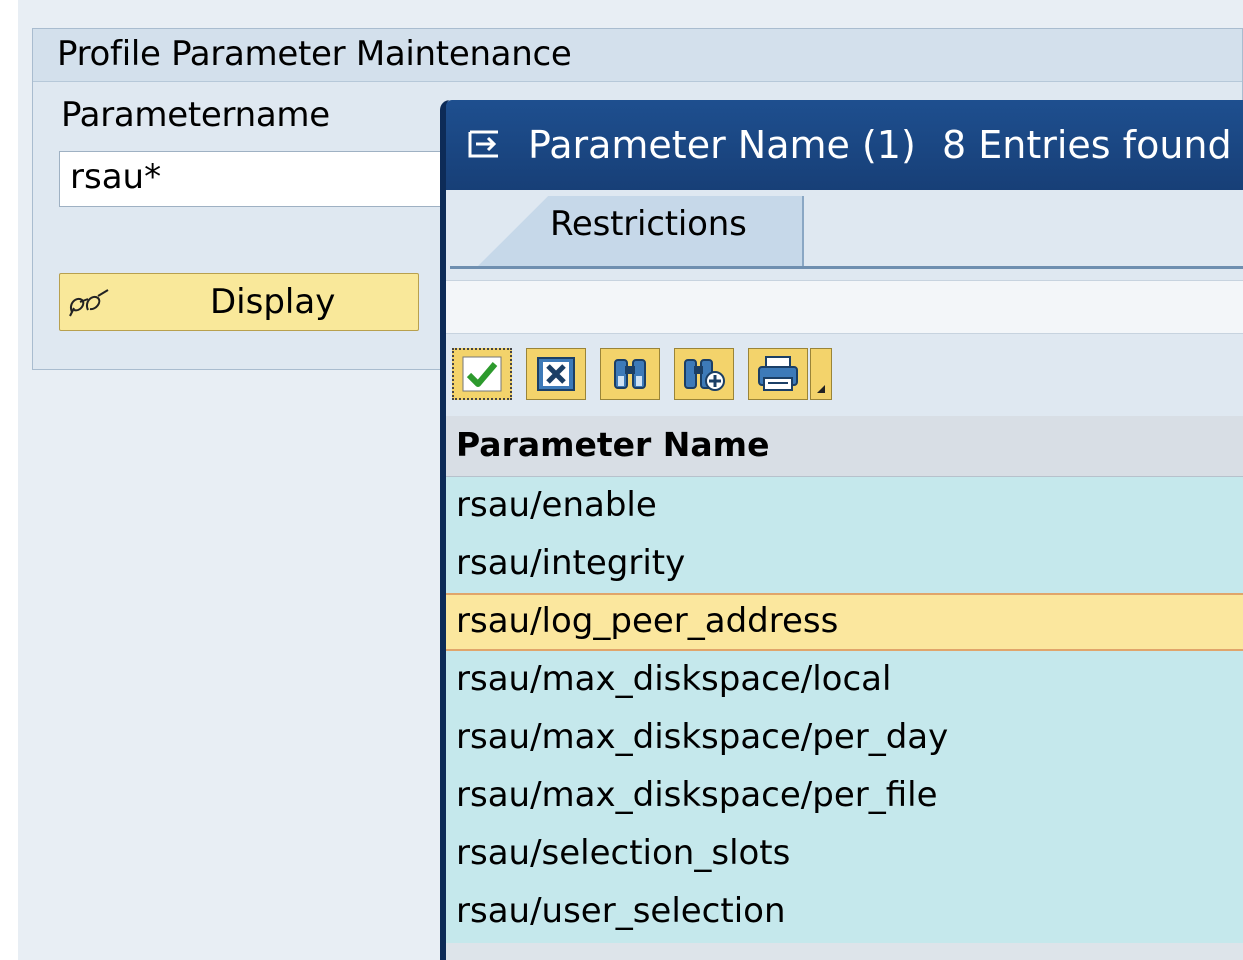 This screenshot has height=960, width=1243. What do you see at coordinates (844, 680) in the screenshot?
I see `list-item: rsau/max_diskspace/local` at bounding box center [844, 680].